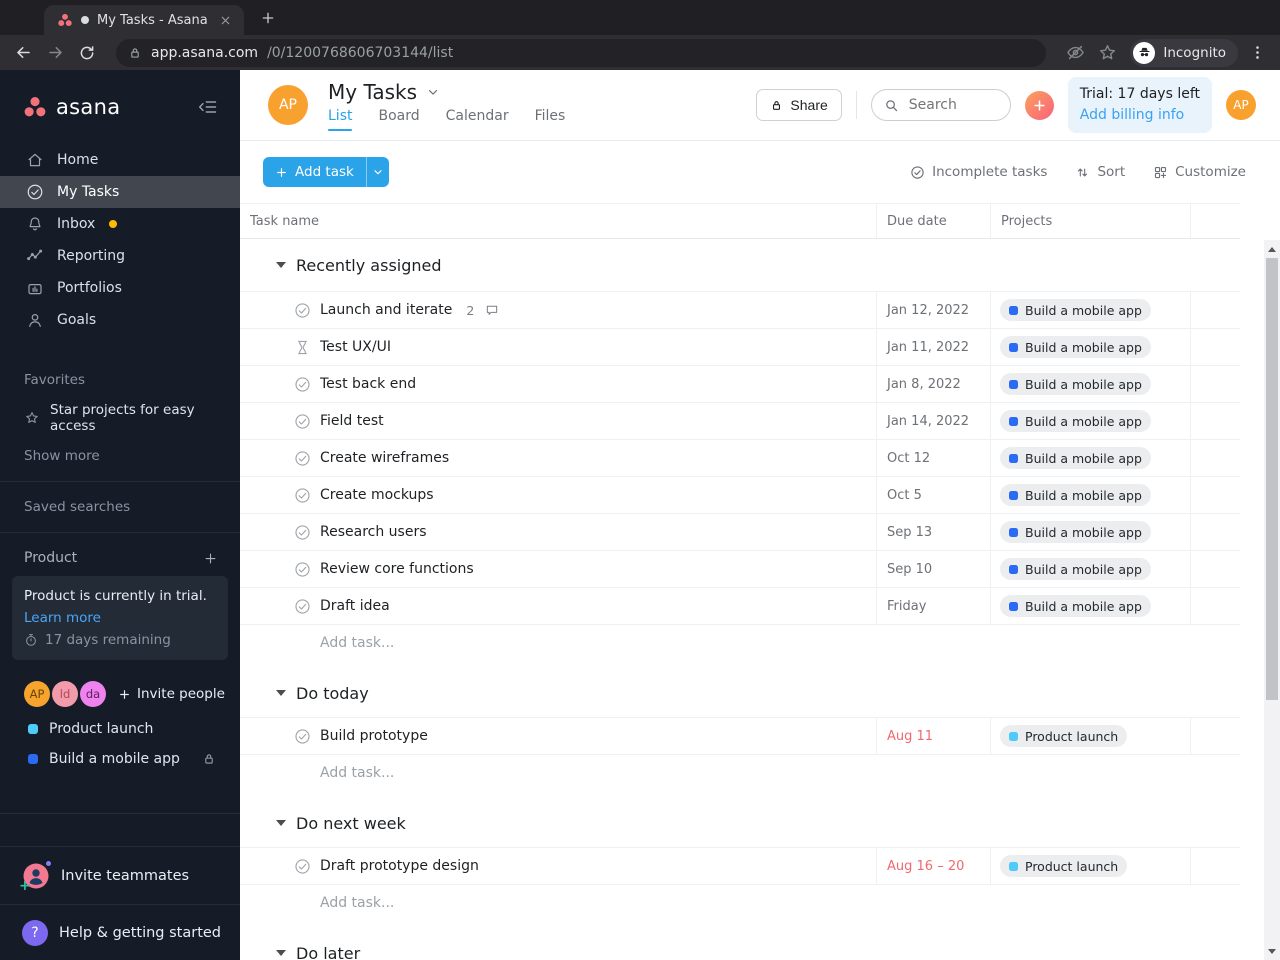 The height and width of the screenshot is (960, 1280). What do you see at coordinates (933, 569) in the screenshot?
I see `due-date: Sep 10` at bounding box center [933, 569].